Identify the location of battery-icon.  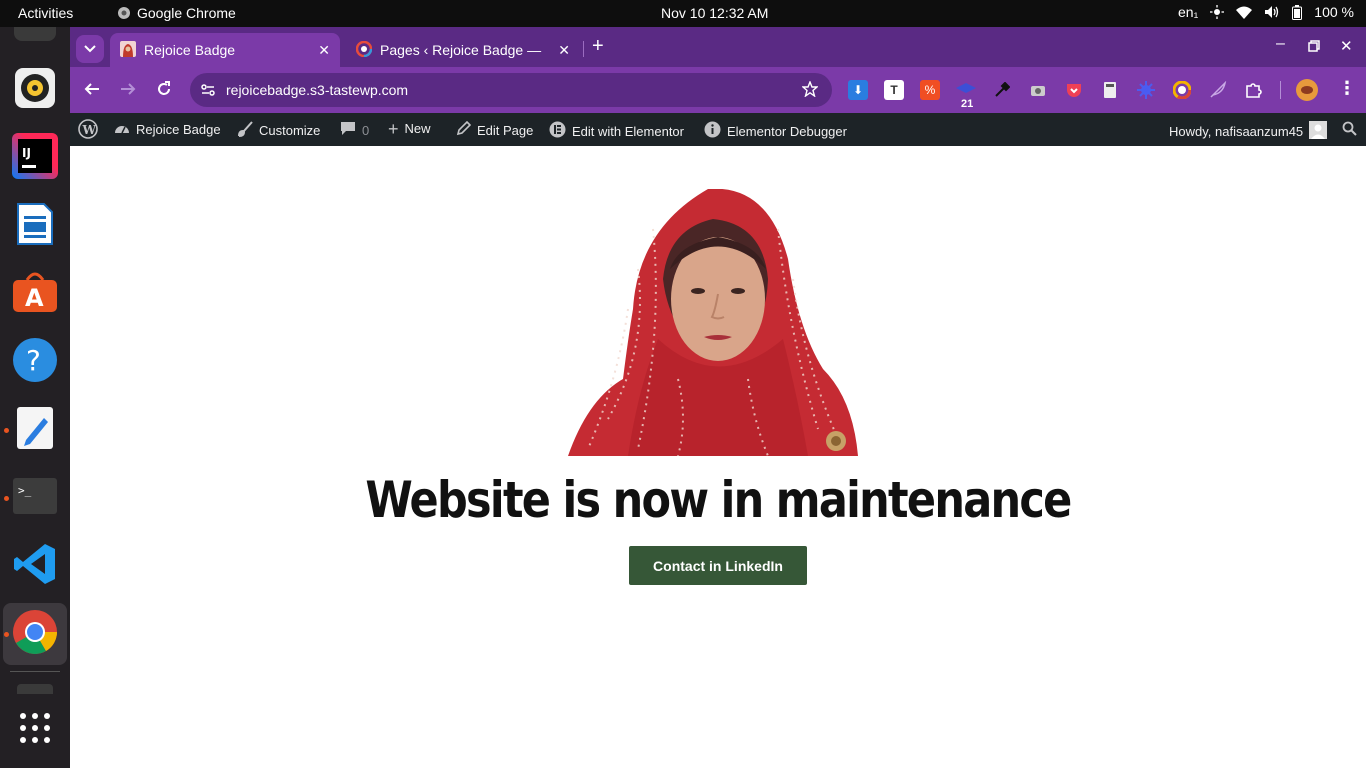
(1297, 12).